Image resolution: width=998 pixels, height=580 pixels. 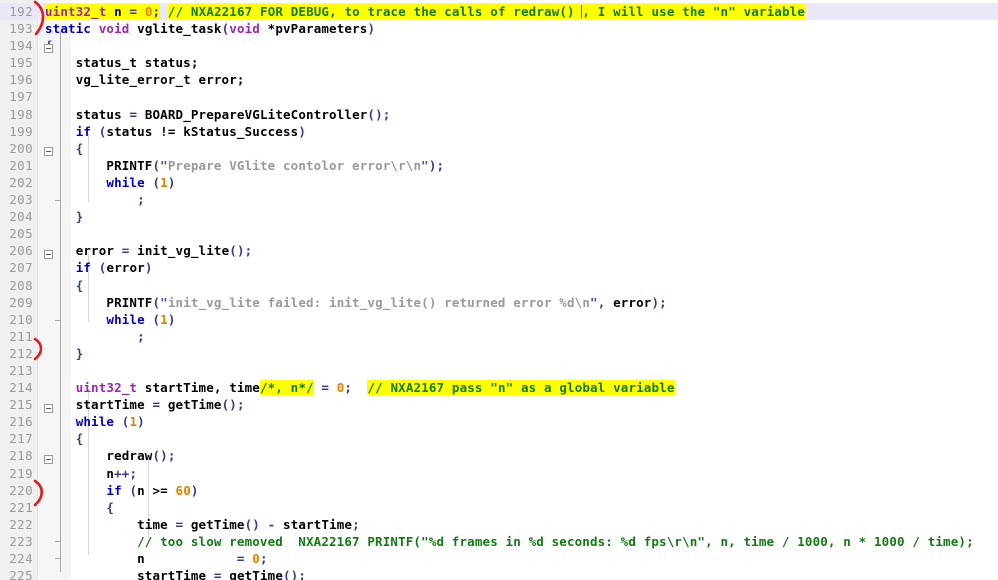 What do you see at coordinates (499, 573) in the screenshot?
I see `code-line: 225 startTime = getTime();` at bounding box center [499, 573].